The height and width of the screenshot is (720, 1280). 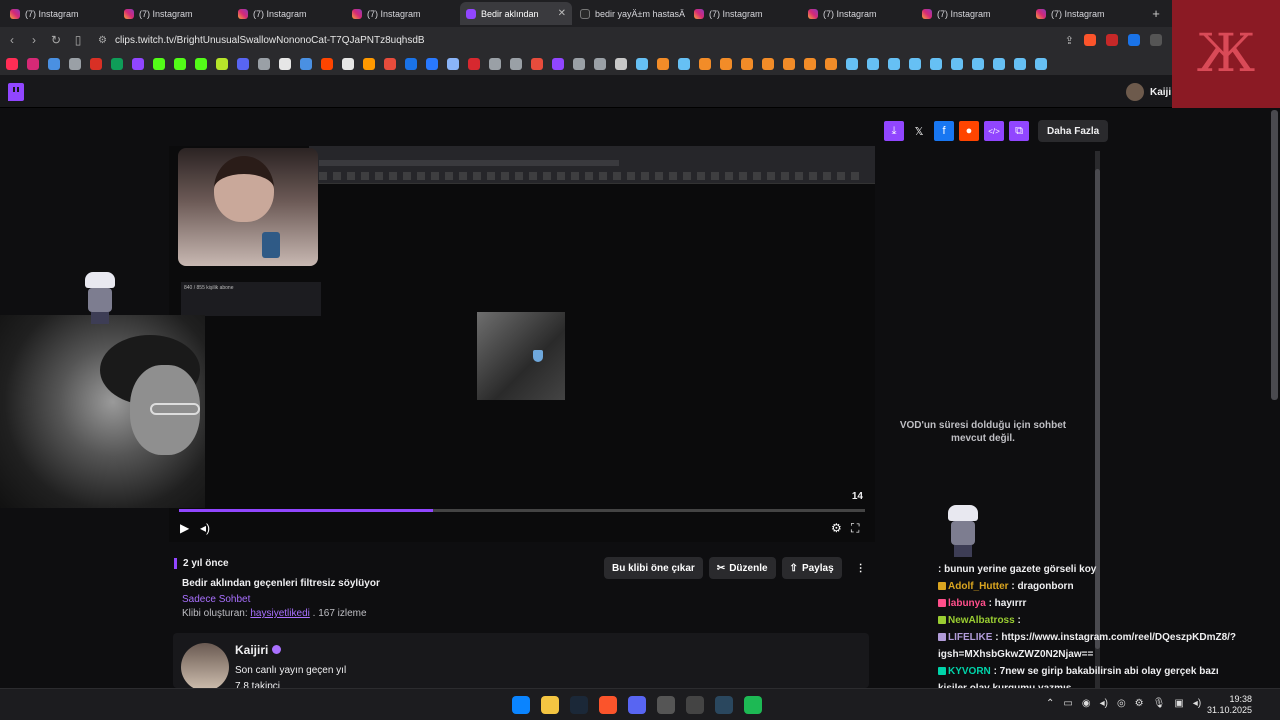 I want to click on microphone-icon: 🎙, so click(x=1159, y=703).